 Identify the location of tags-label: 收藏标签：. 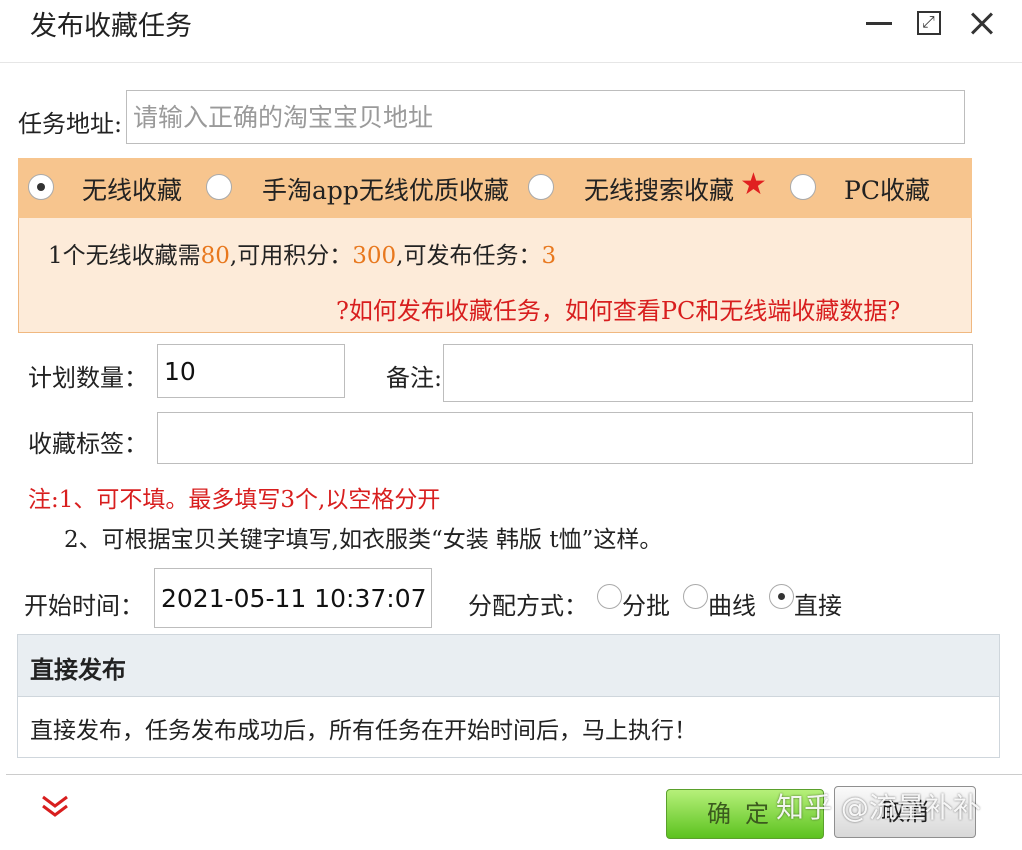
(88, 444).